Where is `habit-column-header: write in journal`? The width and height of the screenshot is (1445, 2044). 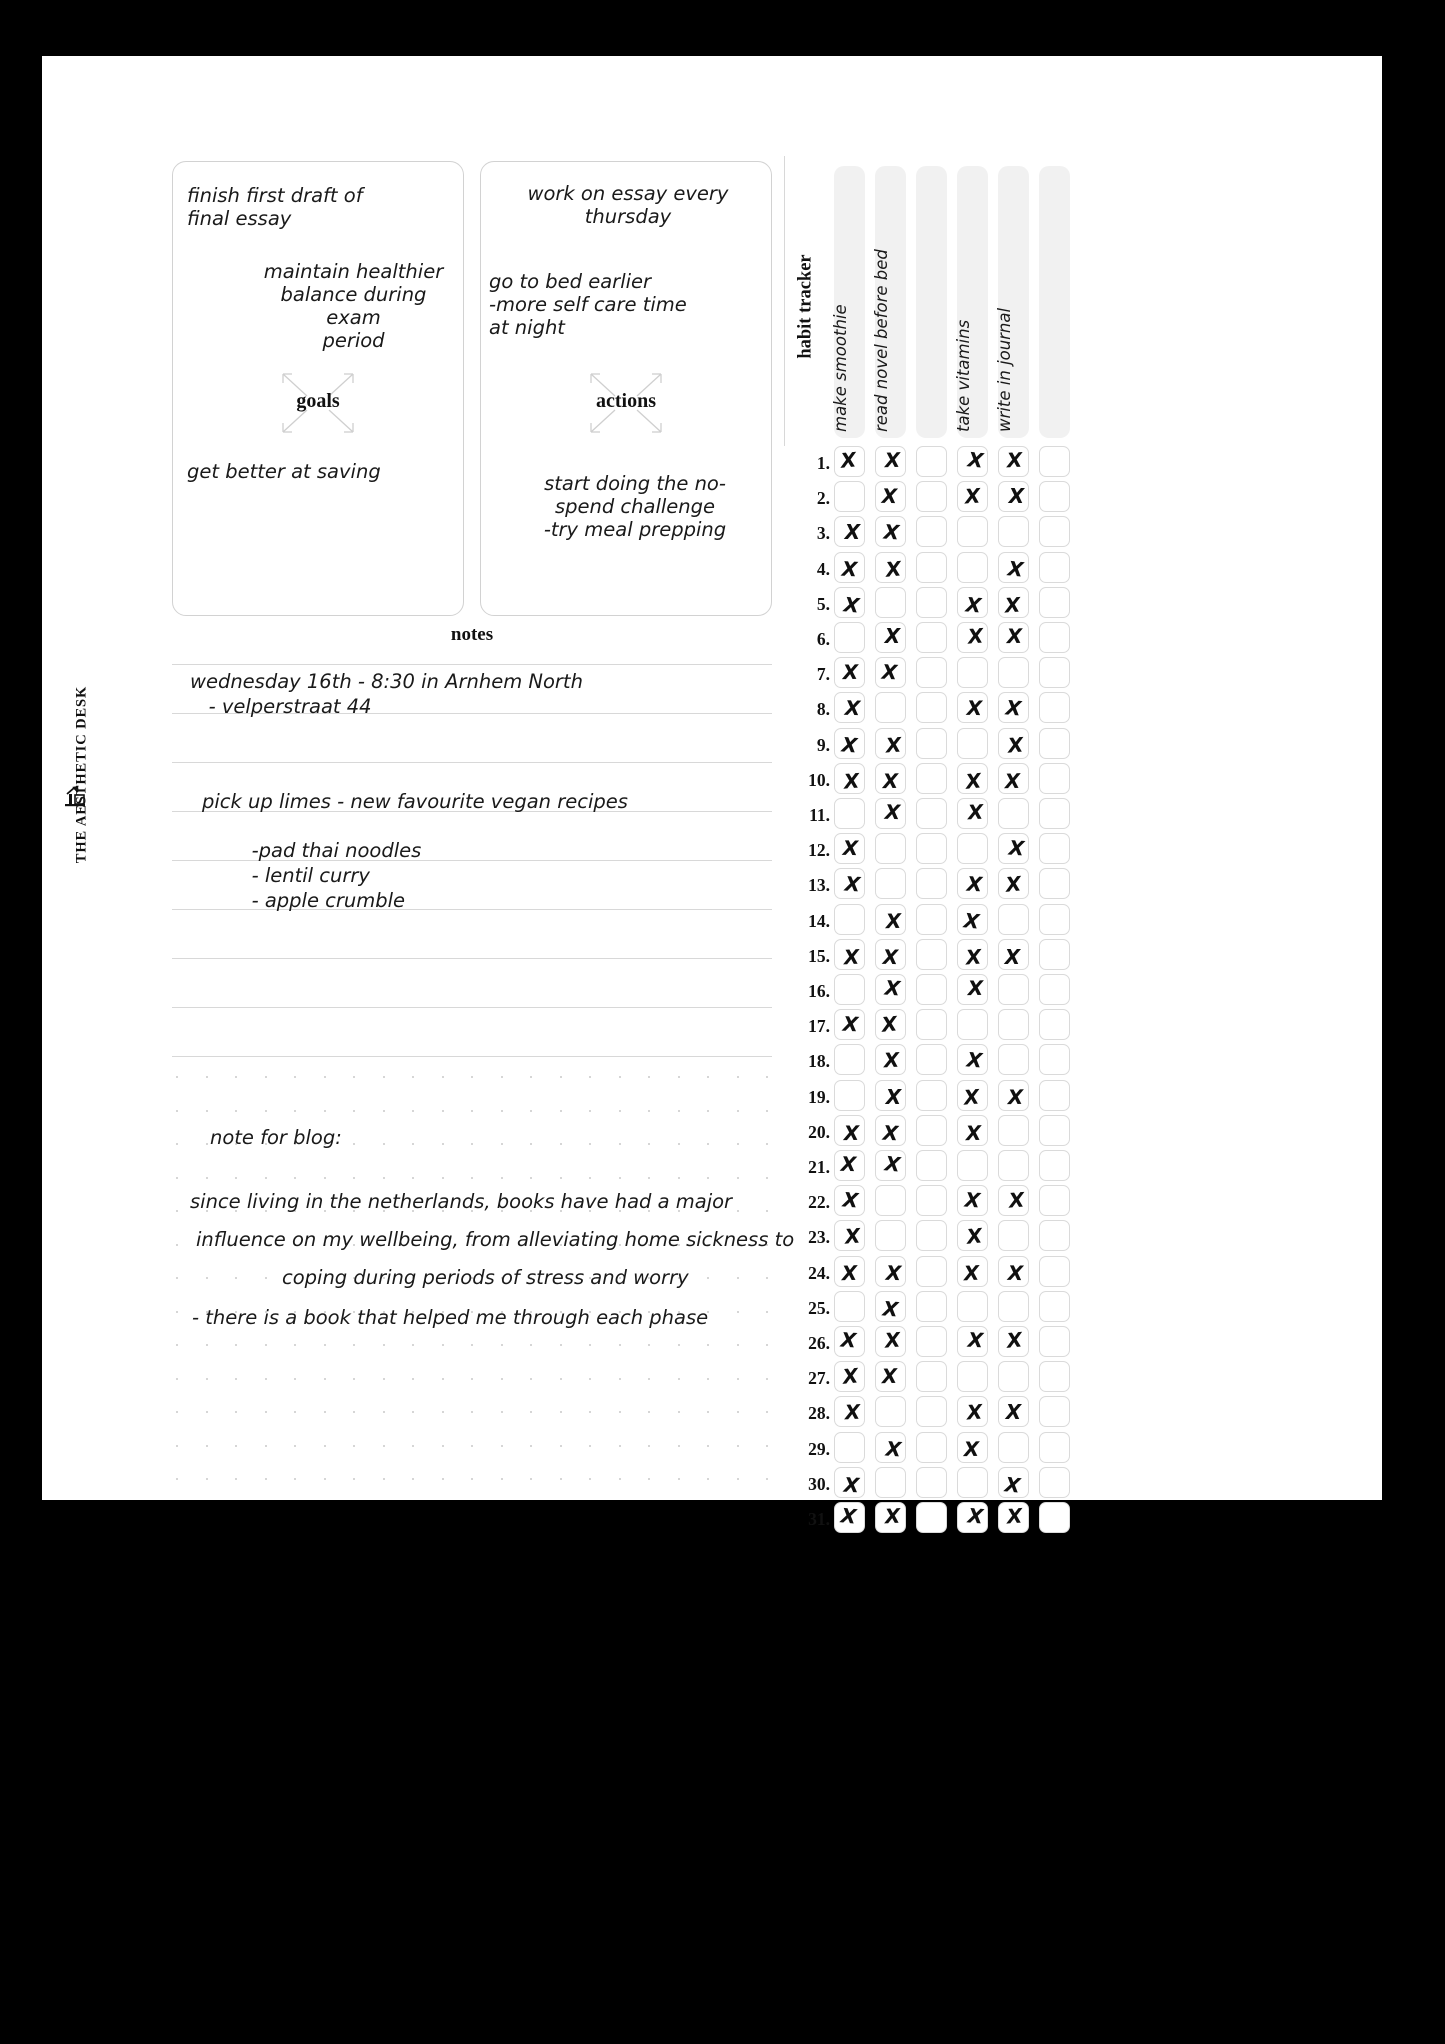 habit-column-header: write in journal is located at coordinates (1012, 302).